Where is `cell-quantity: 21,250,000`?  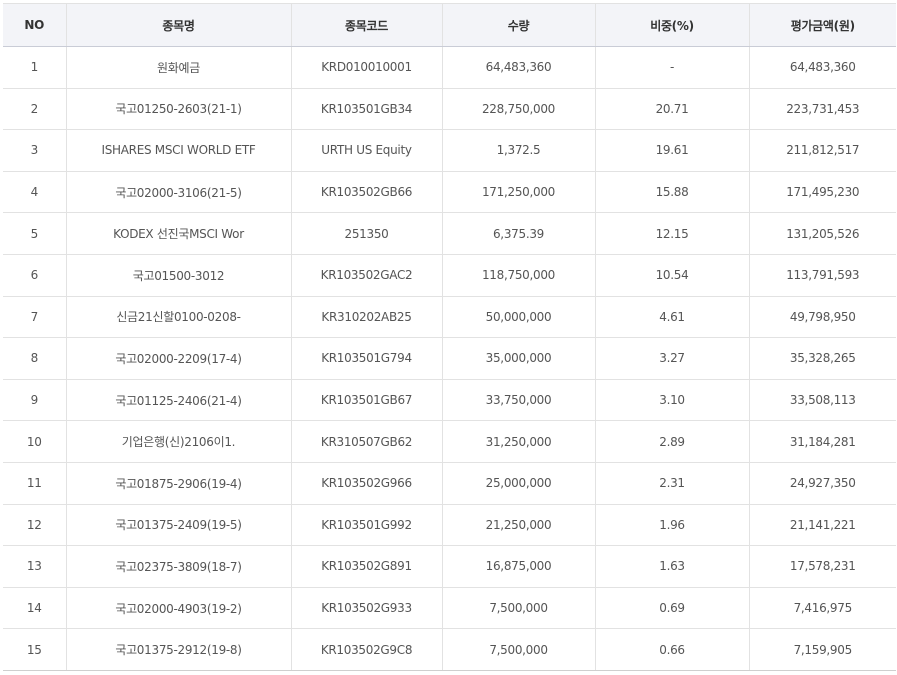 cell-quantity: 21,250,000 is located at coordinates (518, 525).